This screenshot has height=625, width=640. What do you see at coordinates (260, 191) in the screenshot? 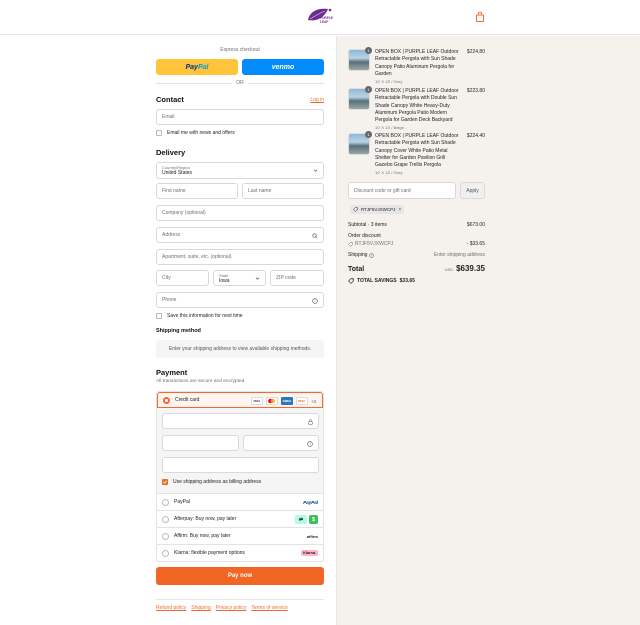
I see `last-name-placeholder: Last name` at bounding box center [260, 191].